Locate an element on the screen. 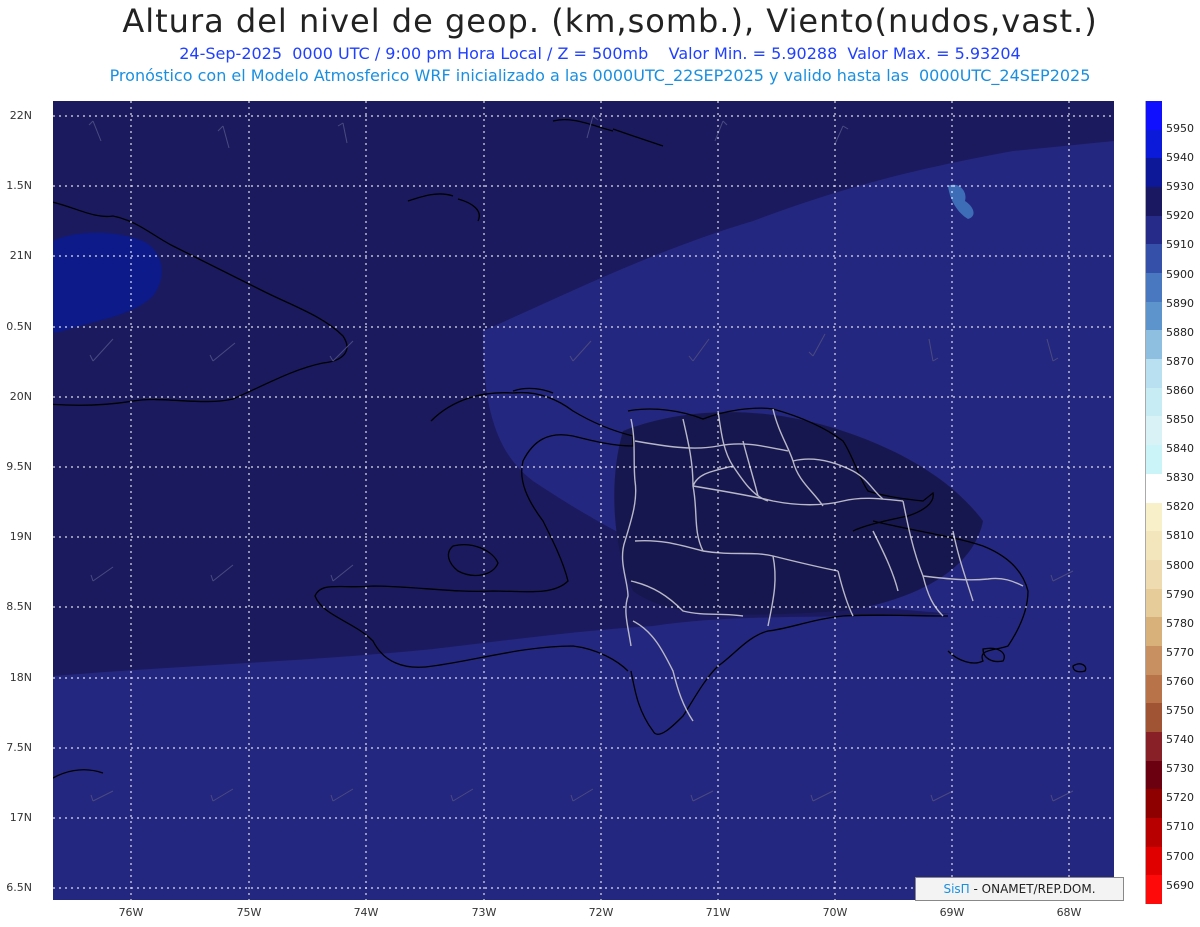  color-scale-legend is located at coordinates (1154, 503).